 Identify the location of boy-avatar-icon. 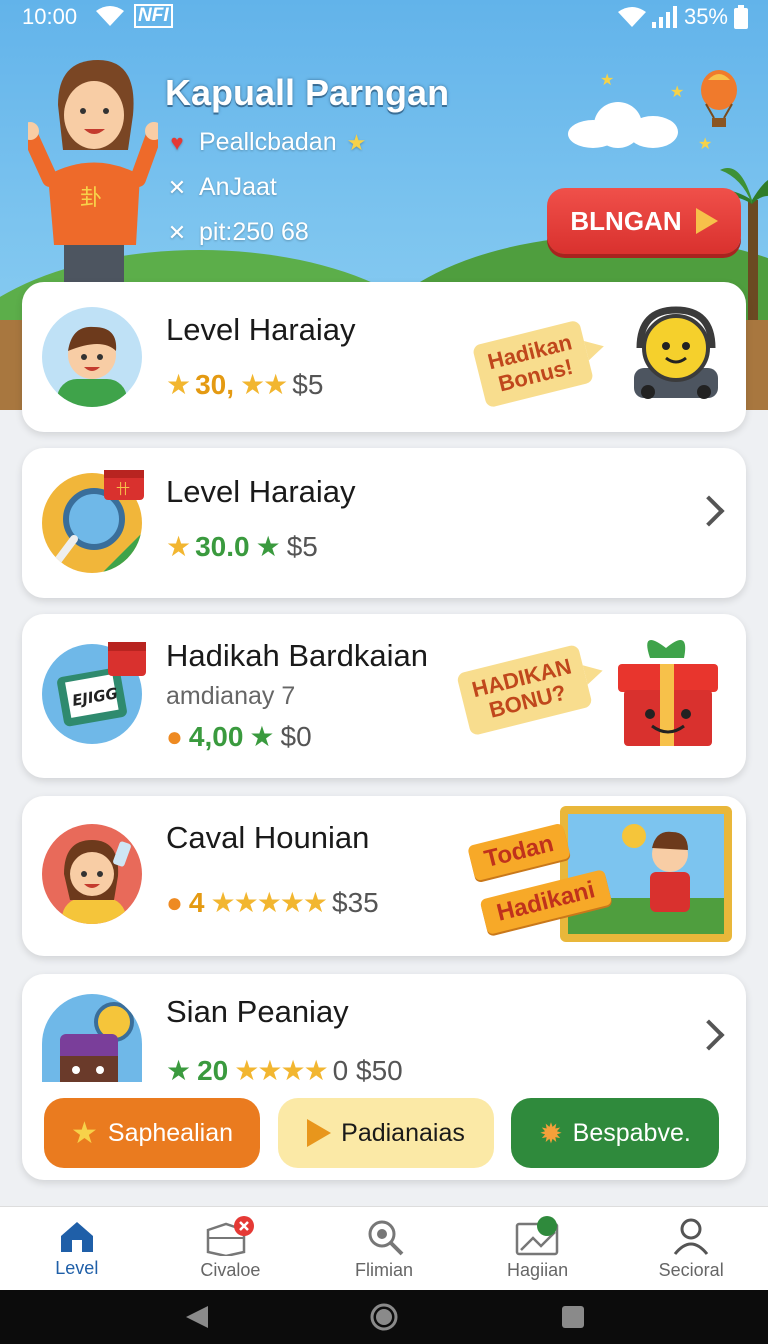
(92, 366).